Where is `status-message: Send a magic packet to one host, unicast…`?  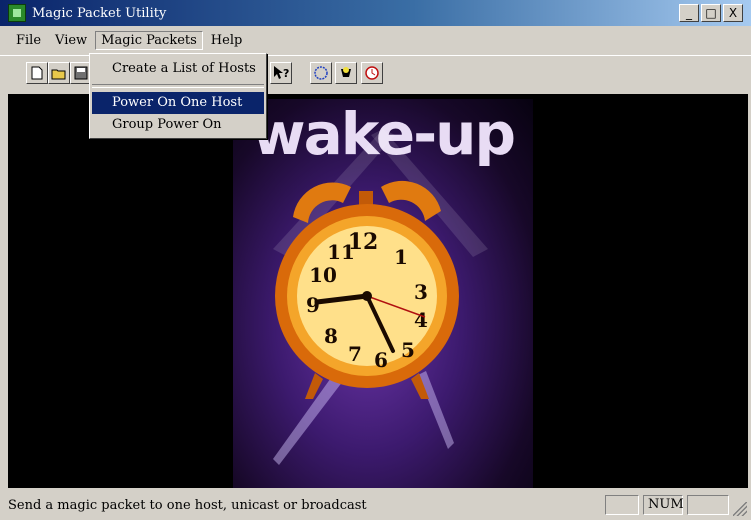 status-message: Send a magic packet to one host, unicast… is located at coordinates (187, 505).